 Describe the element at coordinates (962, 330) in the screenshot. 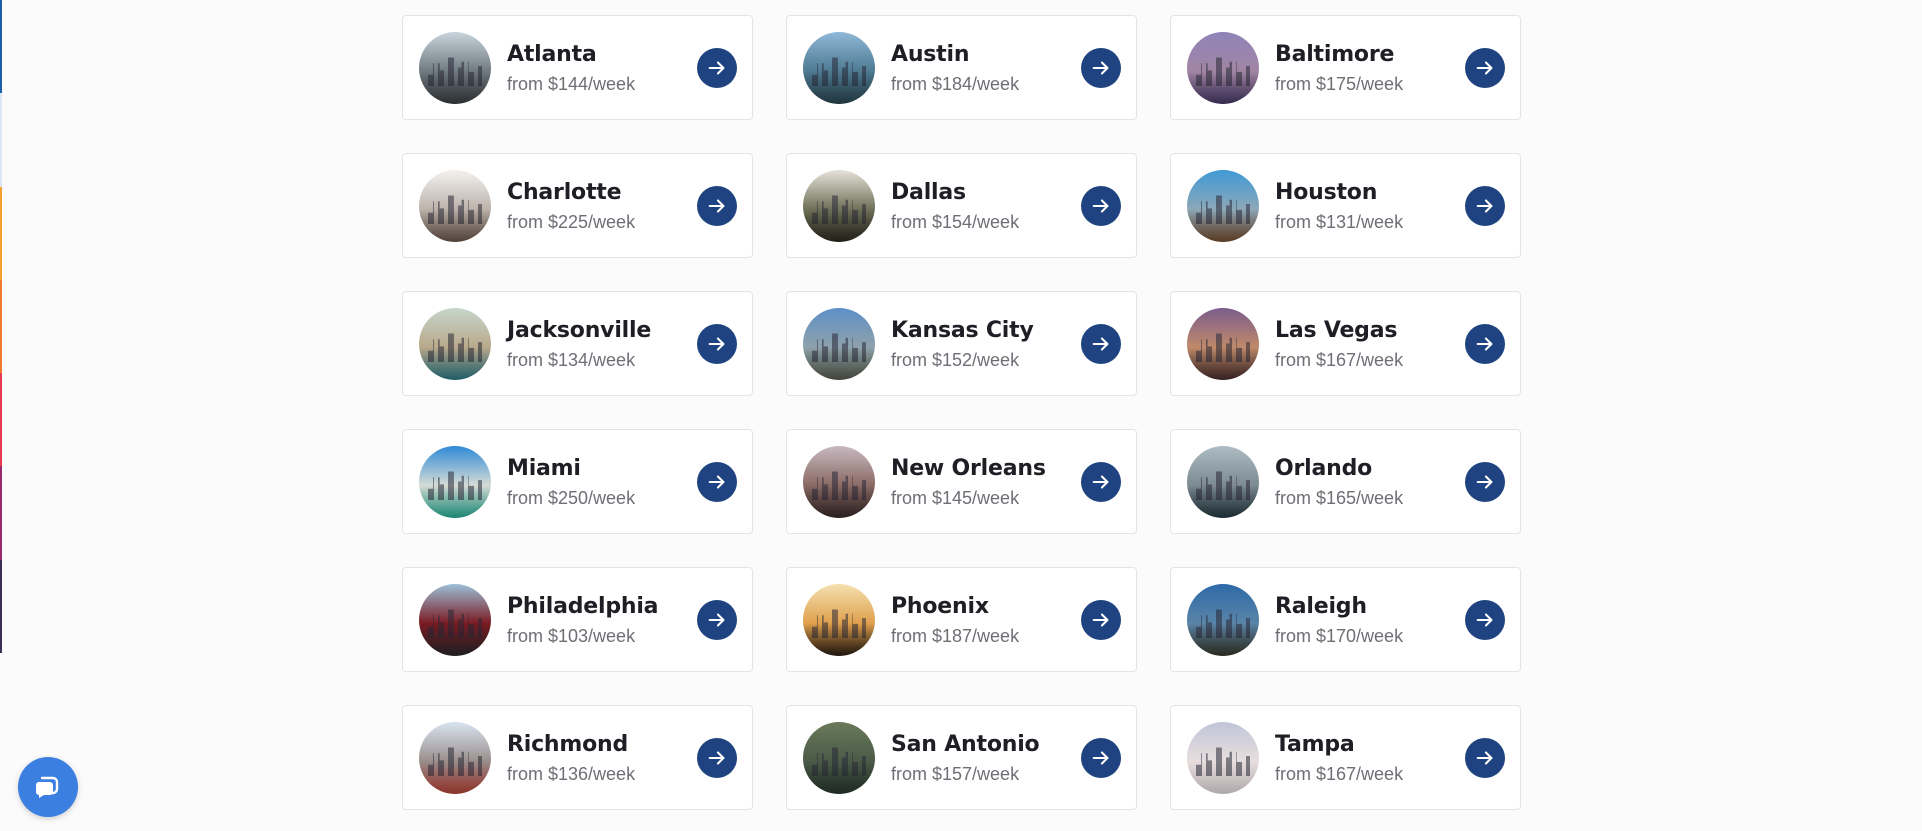

I see `city-name: Kansas City` at that location.